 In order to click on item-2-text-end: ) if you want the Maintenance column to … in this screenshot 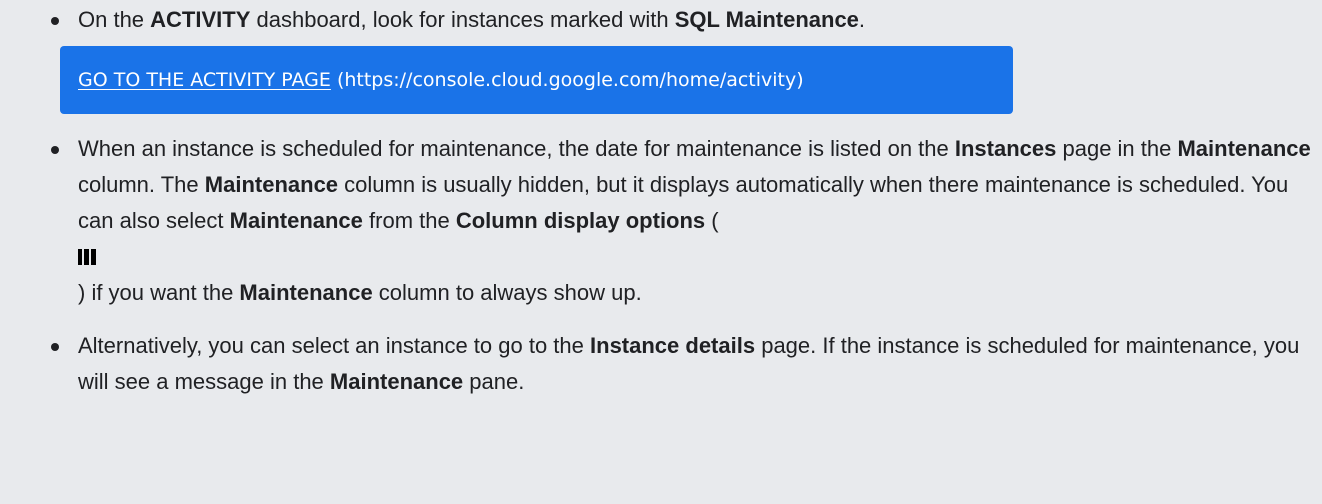, I will do `click(360, 292)`.